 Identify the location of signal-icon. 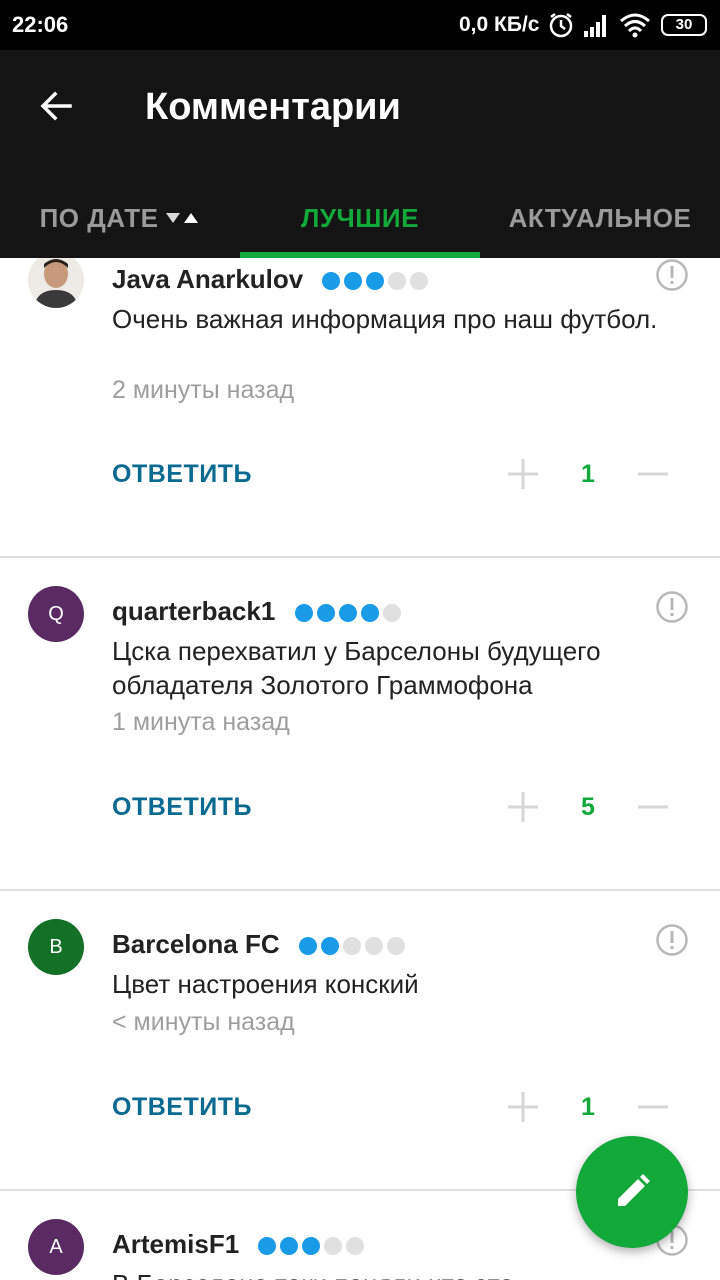
(595, 26).